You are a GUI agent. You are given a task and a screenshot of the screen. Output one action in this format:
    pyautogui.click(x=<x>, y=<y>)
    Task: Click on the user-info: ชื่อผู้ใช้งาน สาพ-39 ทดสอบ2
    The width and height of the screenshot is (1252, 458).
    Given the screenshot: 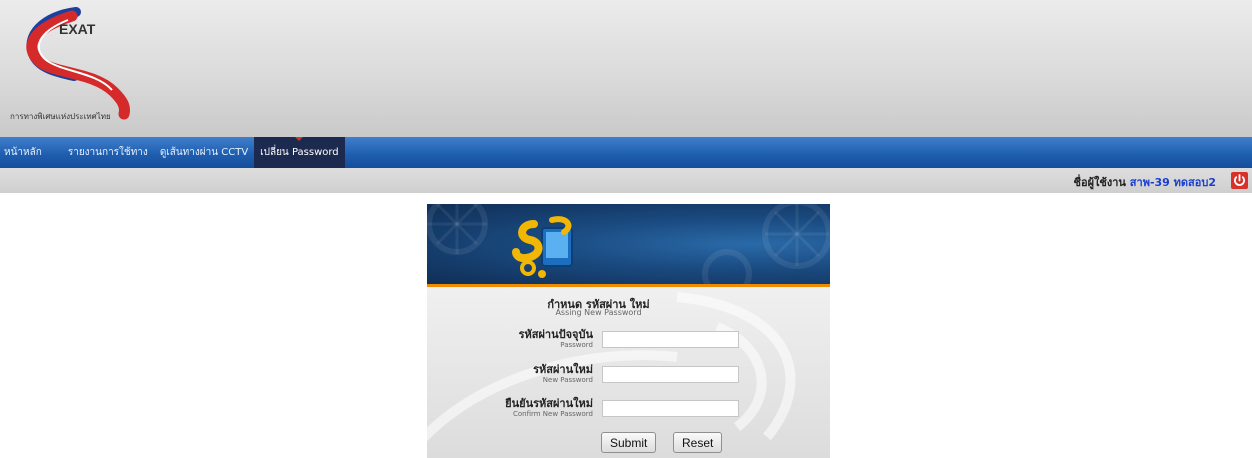 What is the action you would take?
    pyautogui.click(x=1145, y=182)
    